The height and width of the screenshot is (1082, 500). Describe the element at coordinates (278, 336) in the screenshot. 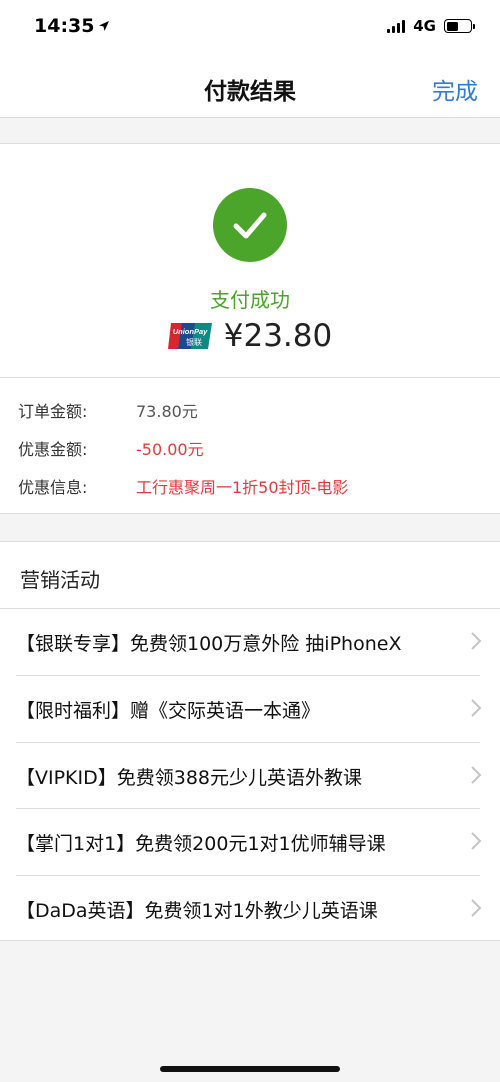

I see `payment-amount: ¥23.80` at that location.